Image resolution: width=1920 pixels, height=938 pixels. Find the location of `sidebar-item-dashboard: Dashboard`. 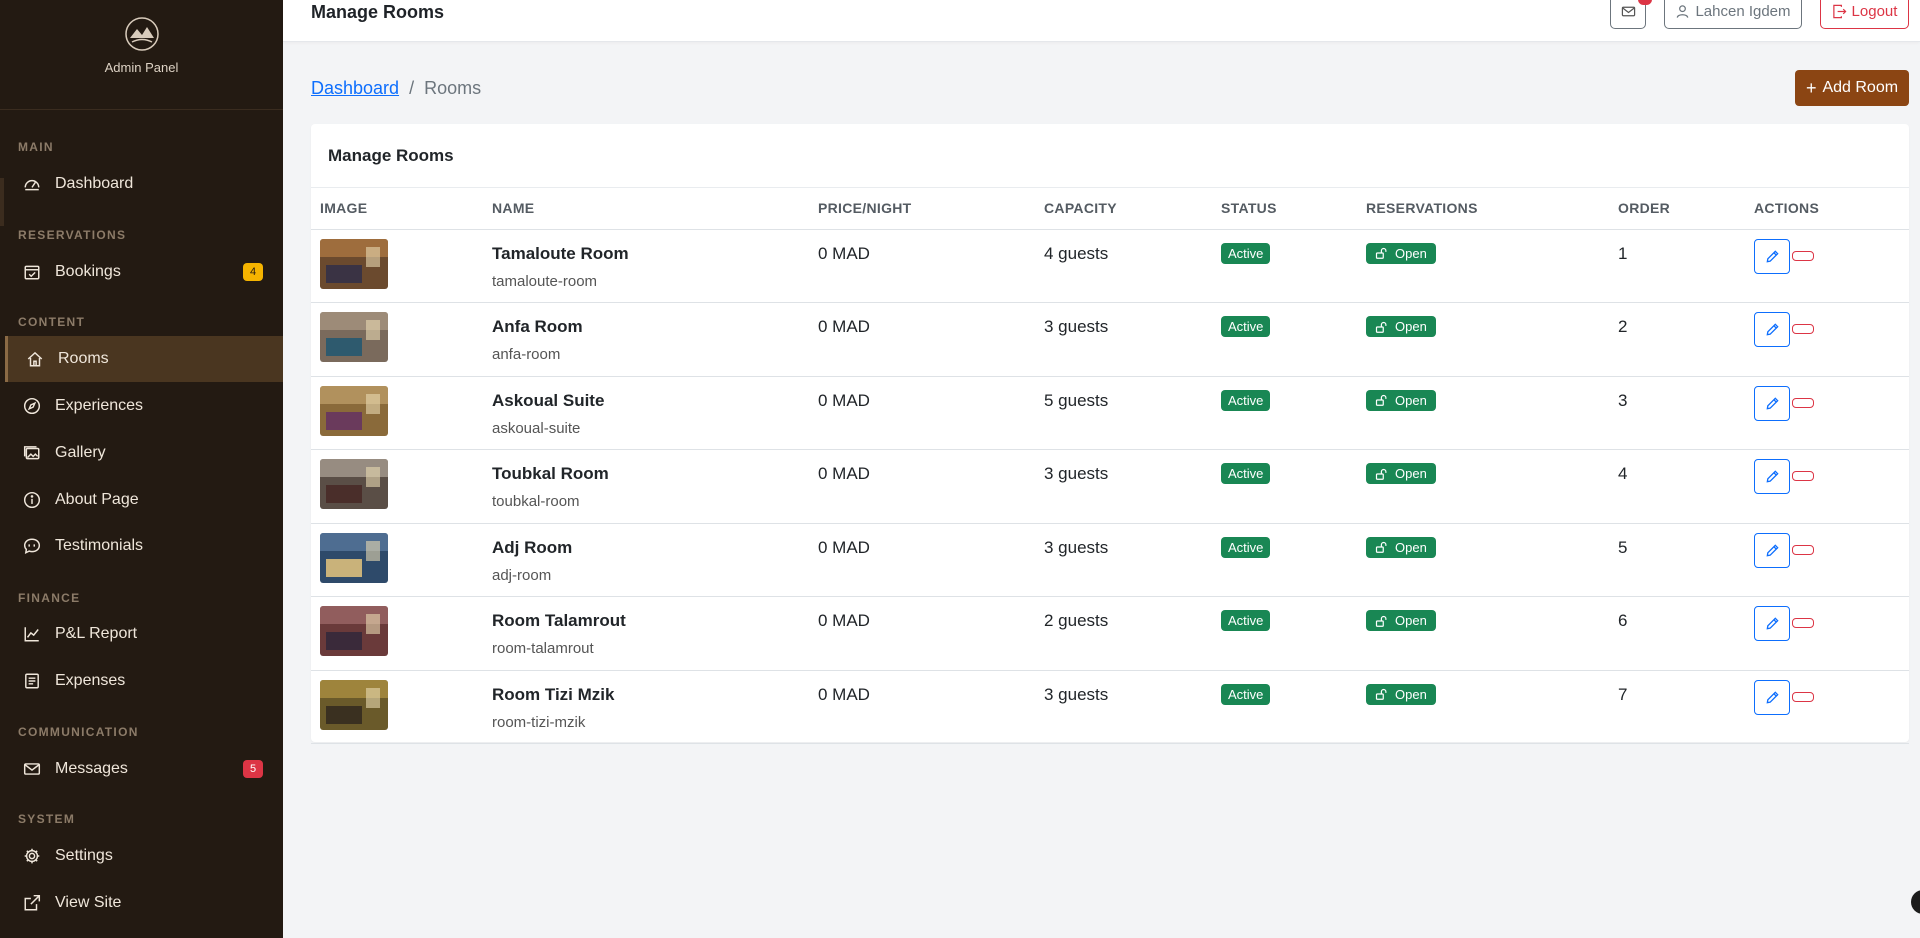

sidebar-item-dashboard: Dashboard is located at coordinates (144, 184).